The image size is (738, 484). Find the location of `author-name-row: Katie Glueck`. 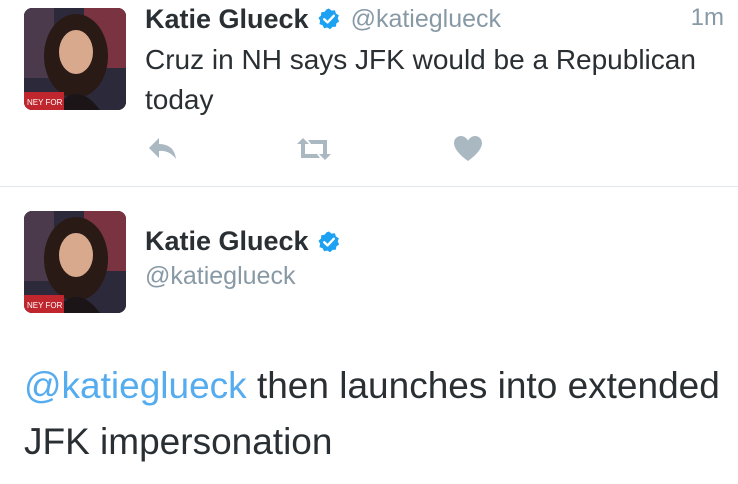

author-name-row: Katie Glueck is located at coordinates (243, 241).